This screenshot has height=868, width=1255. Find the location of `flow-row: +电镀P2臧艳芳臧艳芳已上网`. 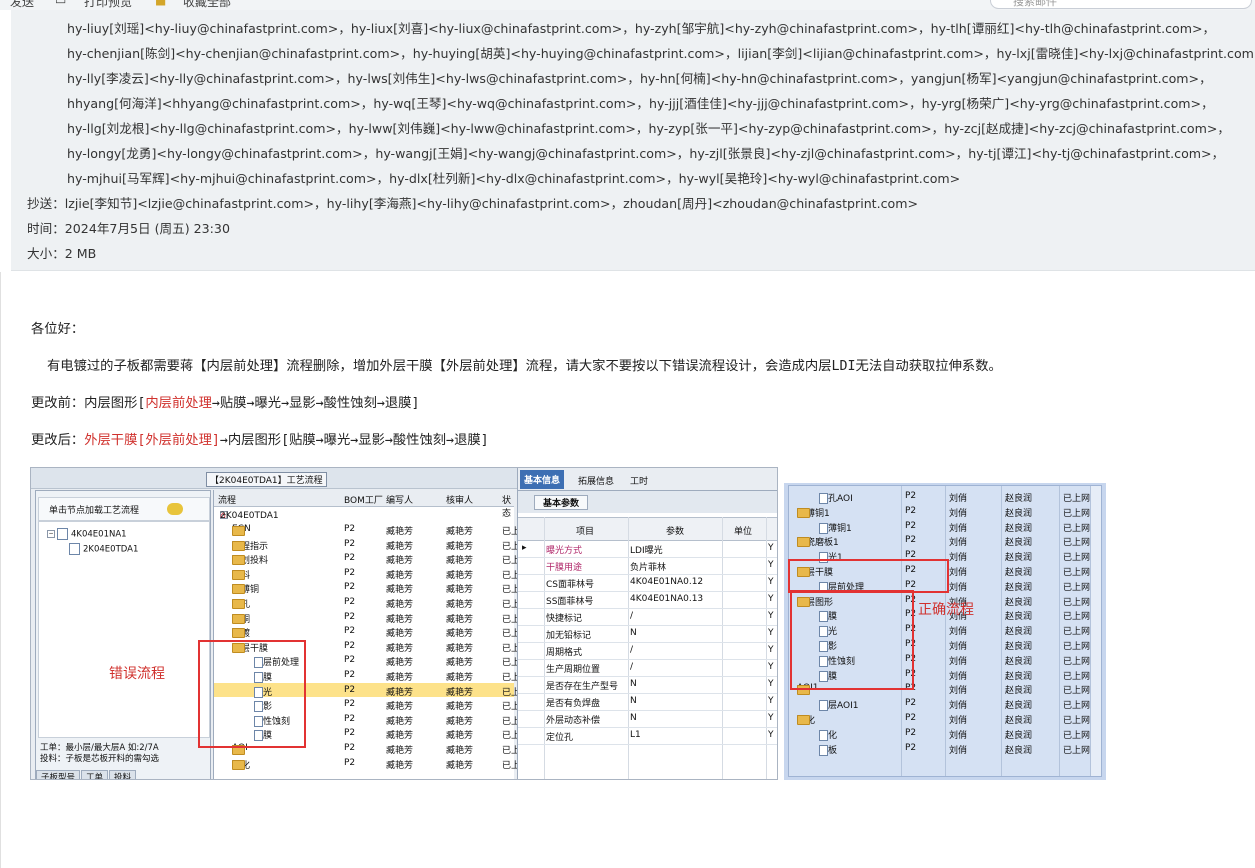

flow-row: +电镀P2臧艳芳臧艳芳已上网 is located at coordinates (371, 631).